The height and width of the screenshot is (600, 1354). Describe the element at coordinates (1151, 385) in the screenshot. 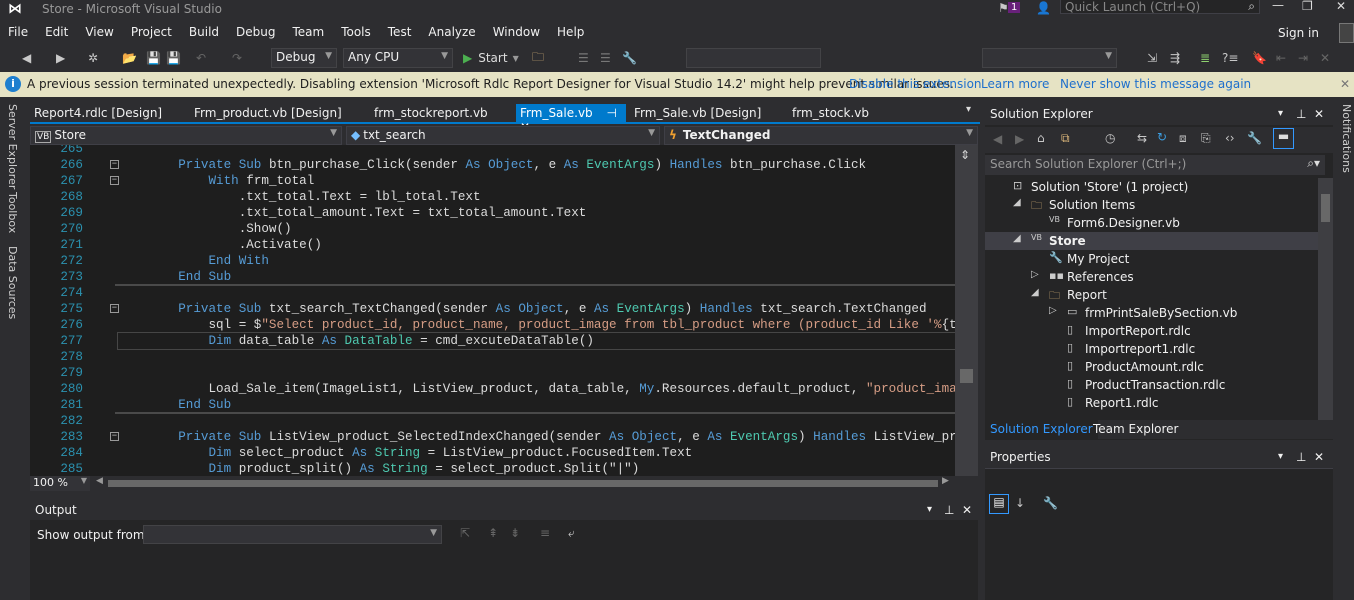

I see `tree-item: ▯ ProductTransaction.rdlc` at that location.